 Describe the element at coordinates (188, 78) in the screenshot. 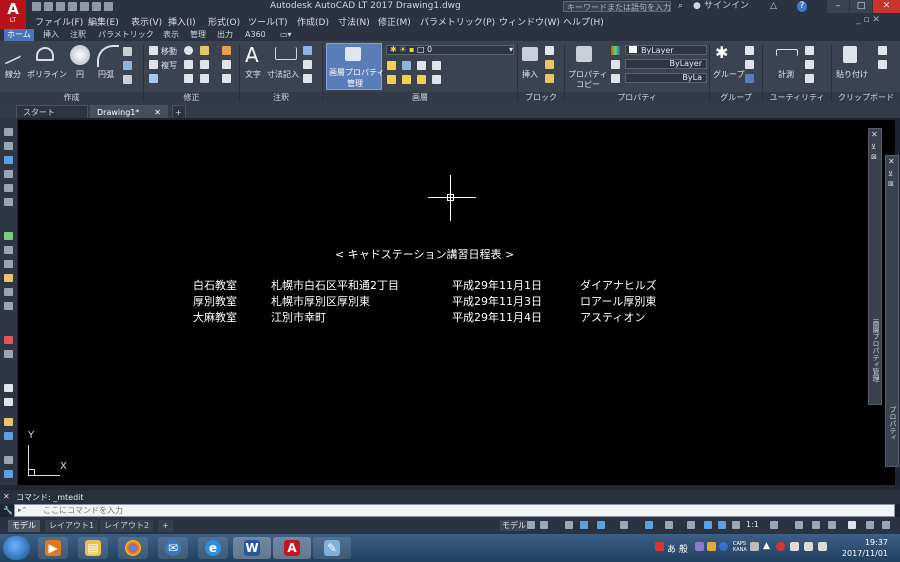

I see `scale-icon` at that location.